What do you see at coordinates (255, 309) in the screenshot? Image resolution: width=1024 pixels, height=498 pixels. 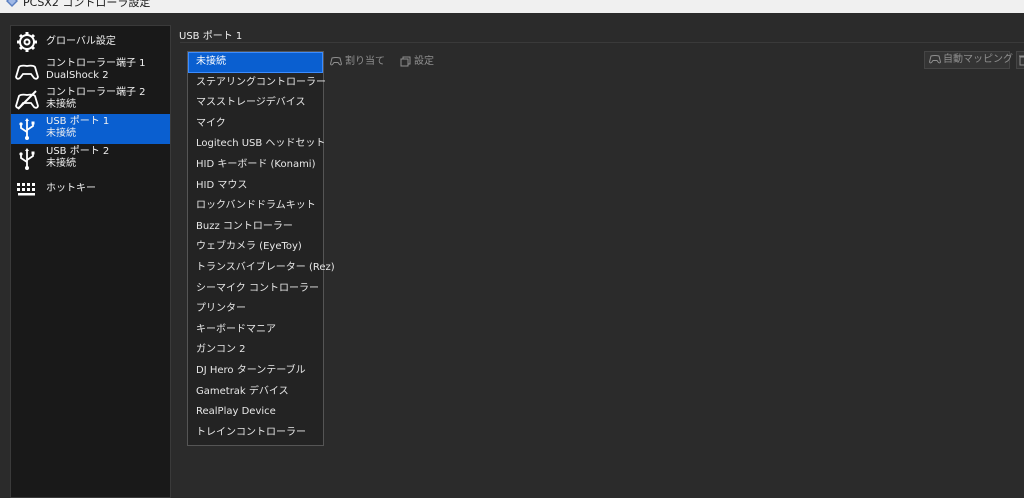 I see `dropdown-option: プリンター` at bounding box center [255, 309].